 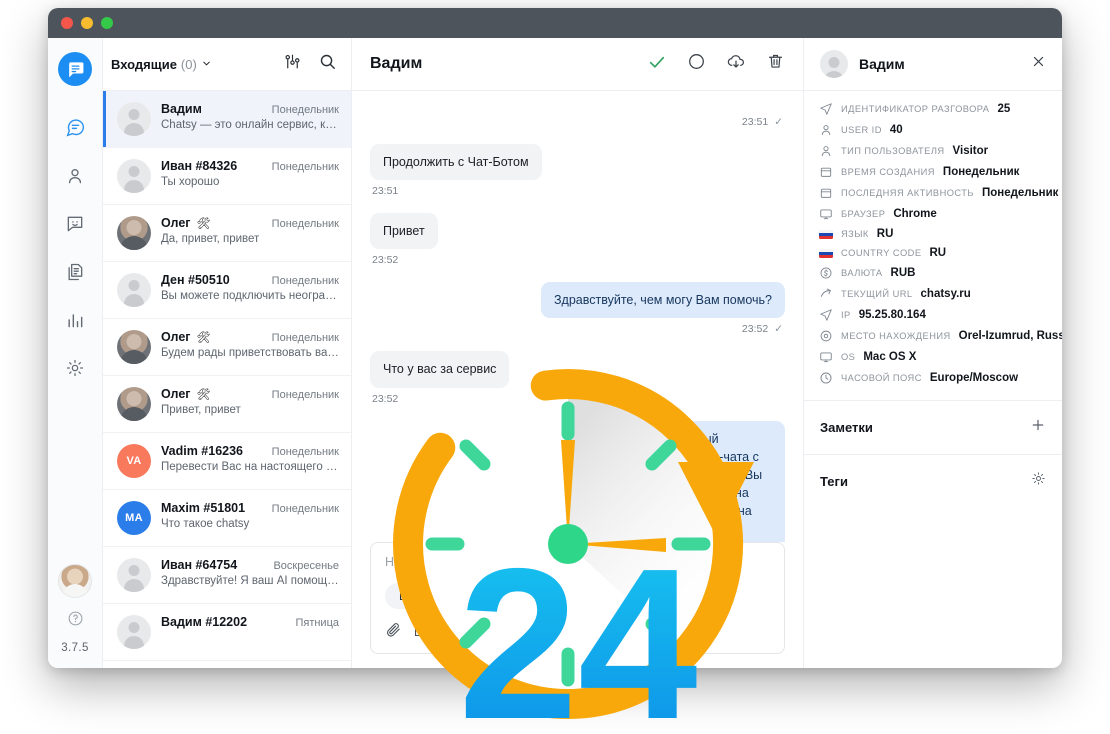 I want to click on list-item-top: Олег 🛠 Понедельник, so click(x=250, y=223).